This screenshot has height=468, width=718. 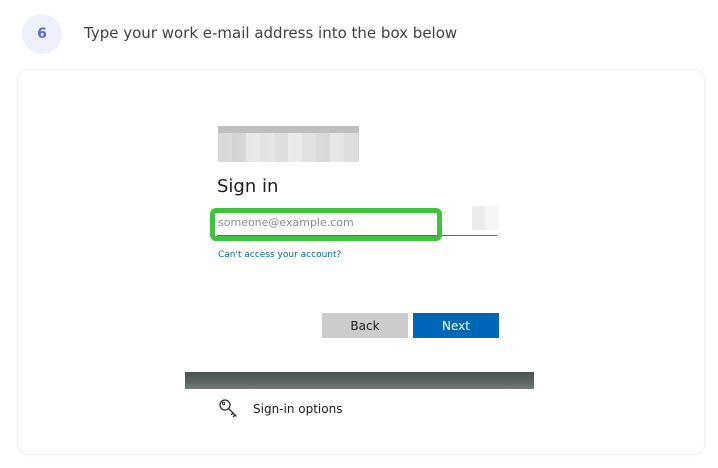 I want to click on cant-access-account-link: Can't access your account?, so click(x=279, y=255).